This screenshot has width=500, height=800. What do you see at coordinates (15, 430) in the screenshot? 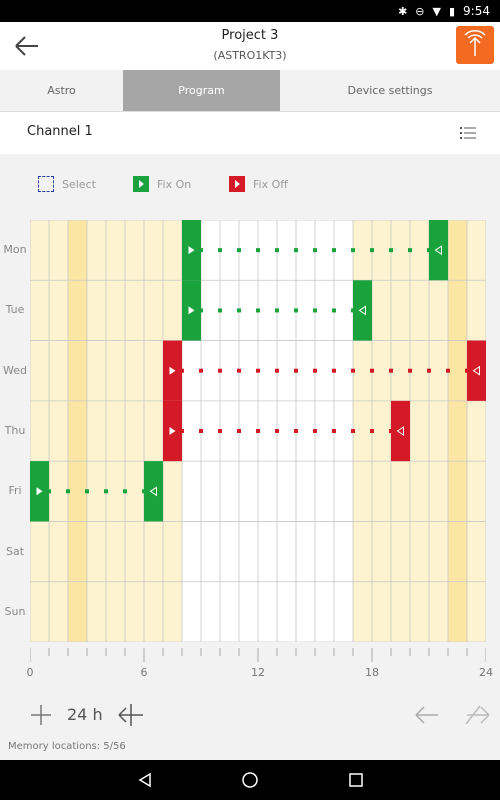
I see `day-label: Thu` at bounding box center [15, 430].